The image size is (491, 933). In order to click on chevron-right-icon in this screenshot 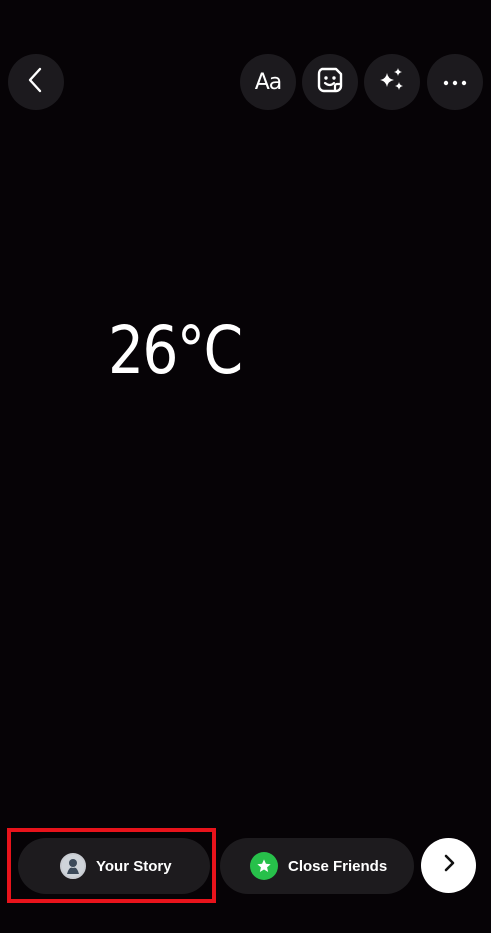, I will do `click(449, 865)`.